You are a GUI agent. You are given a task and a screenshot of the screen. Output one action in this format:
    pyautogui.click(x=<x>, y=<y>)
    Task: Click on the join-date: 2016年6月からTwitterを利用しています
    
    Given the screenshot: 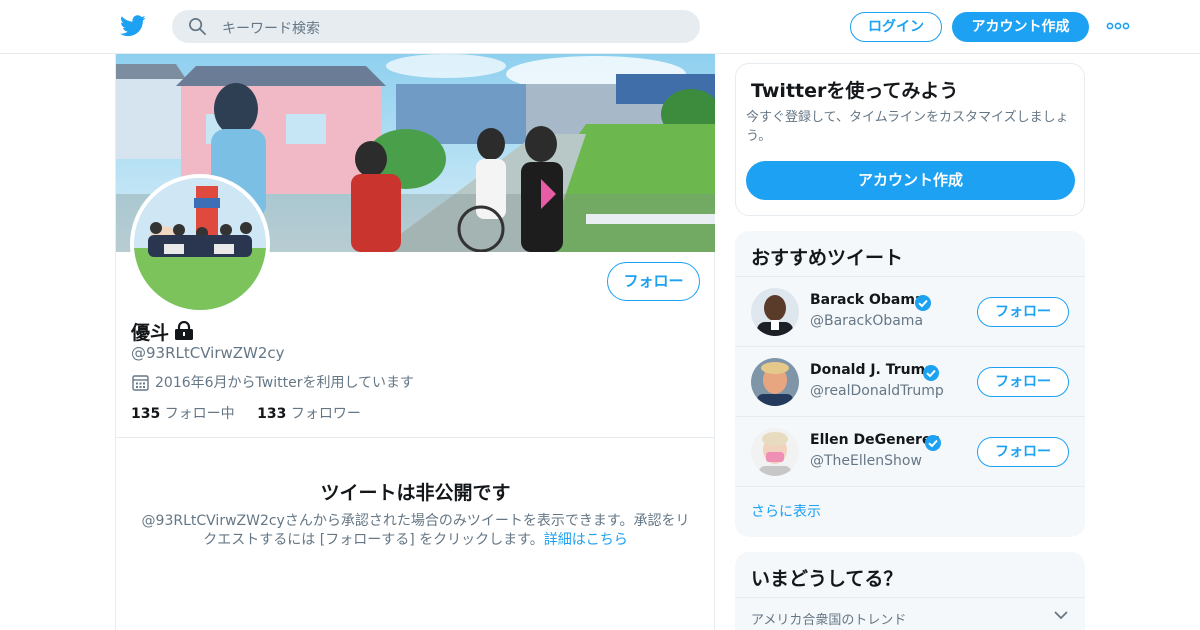 What is the action you would take?
    pyautogui.click(x=285, y=383)
    